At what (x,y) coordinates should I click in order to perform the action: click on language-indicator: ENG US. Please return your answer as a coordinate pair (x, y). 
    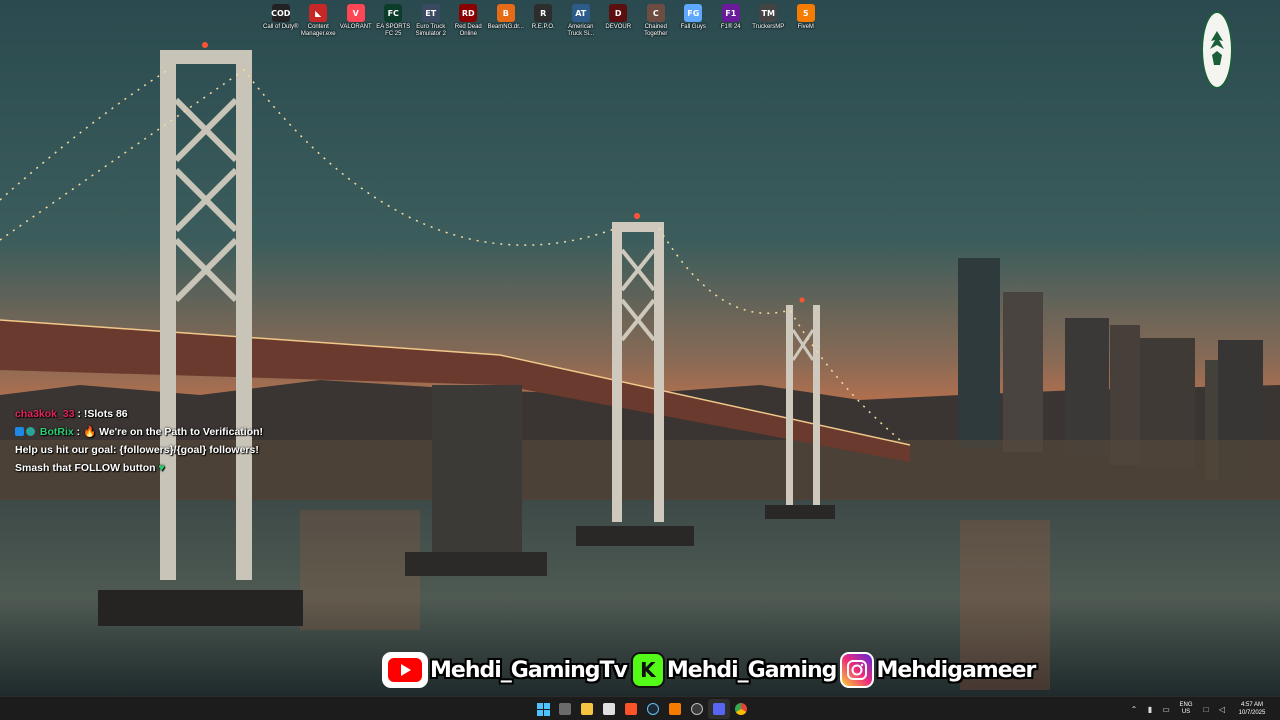
    Looking at the image, I should click on (1186, 709).